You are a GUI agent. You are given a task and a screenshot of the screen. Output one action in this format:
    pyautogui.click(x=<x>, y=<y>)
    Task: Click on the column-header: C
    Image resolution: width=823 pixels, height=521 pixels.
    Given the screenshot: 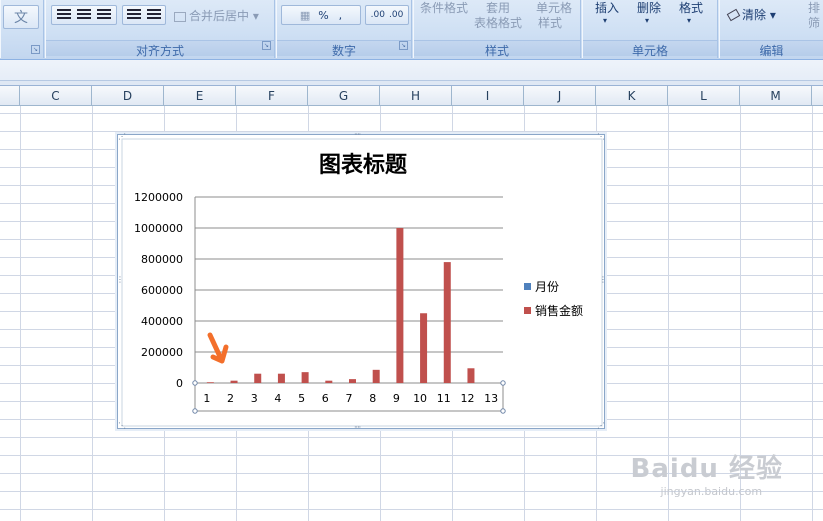 What is the action you would take?
    pyautogui.click(x=56, y=96)
    